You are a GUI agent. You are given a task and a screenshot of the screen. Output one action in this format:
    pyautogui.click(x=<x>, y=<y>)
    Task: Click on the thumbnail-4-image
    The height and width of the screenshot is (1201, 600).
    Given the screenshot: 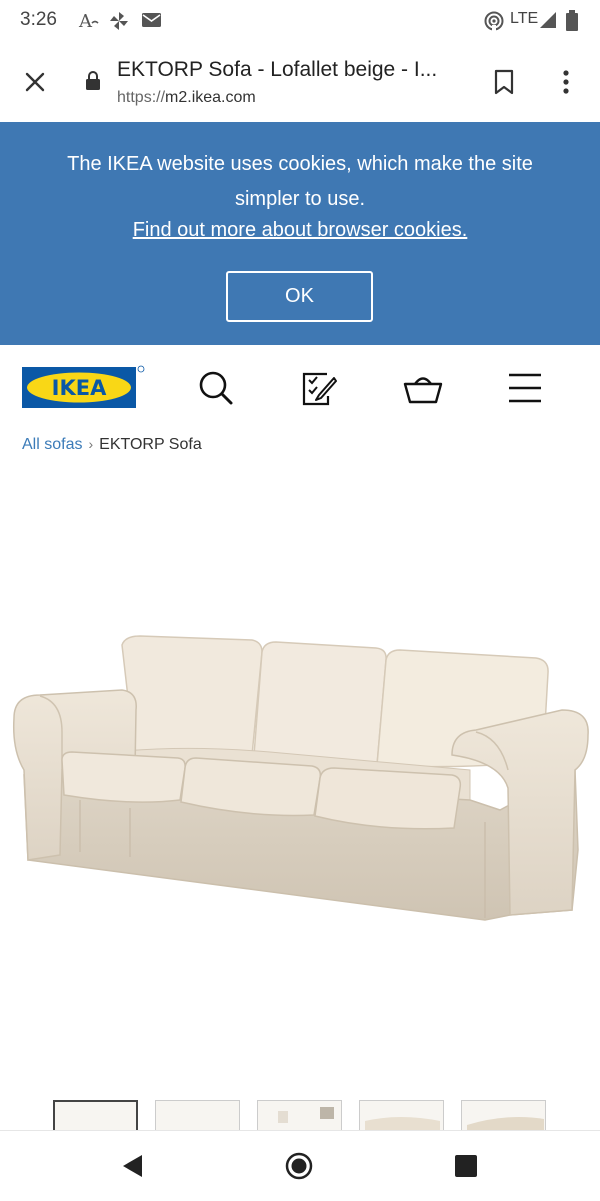 What is the action you would take?
    pyautogui.click(x=402, y=1124)
    